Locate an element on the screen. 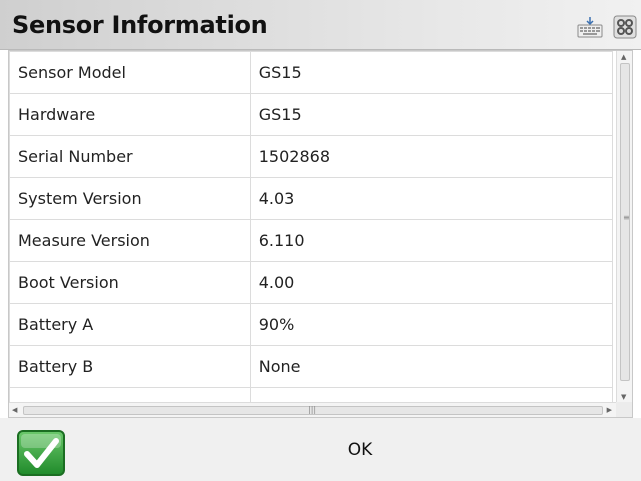 The width and height of the screenshot is (641, 481). scrollbar-corner is located at coordinates (624, 409).